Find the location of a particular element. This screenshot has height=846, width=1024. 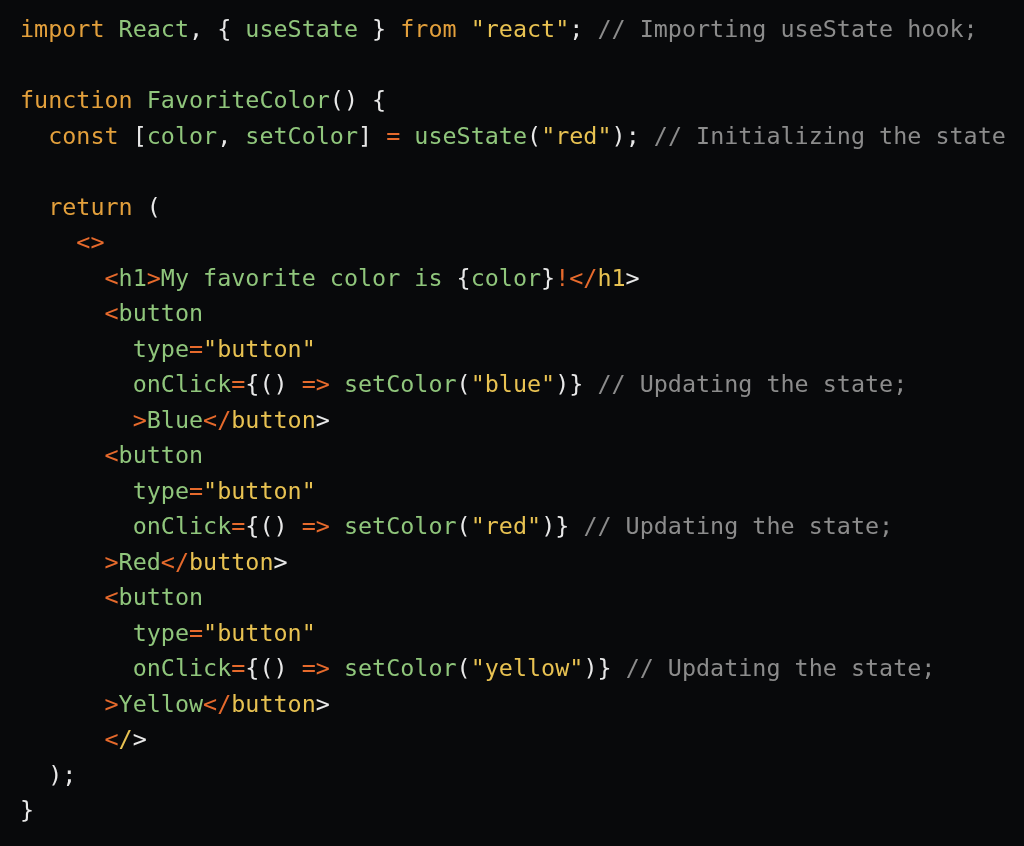

code-line: import React, { useState } from "react"; // Importing useState hook; is located at coordinates (499, 29).